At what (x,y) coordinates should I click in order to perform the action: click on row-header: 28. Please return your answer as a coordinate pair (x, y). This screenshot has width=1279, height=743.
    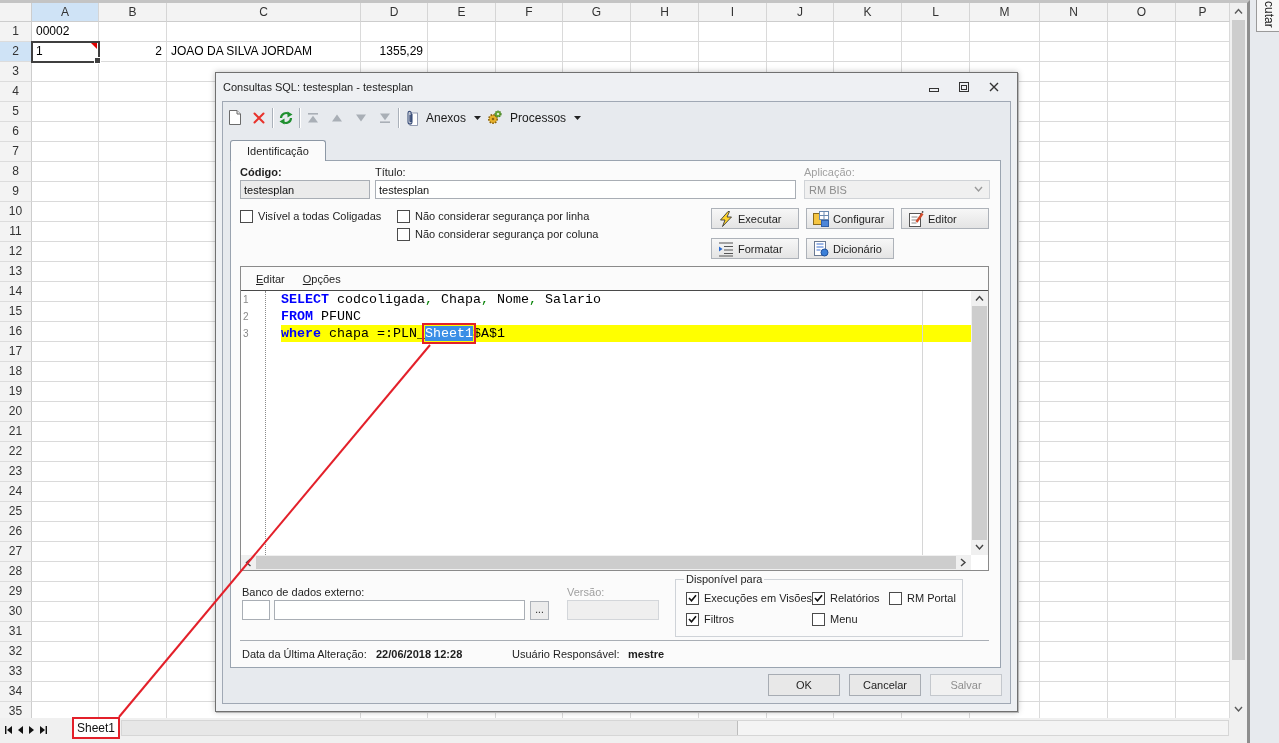
    Looking at the image, I should click on (16, 572).